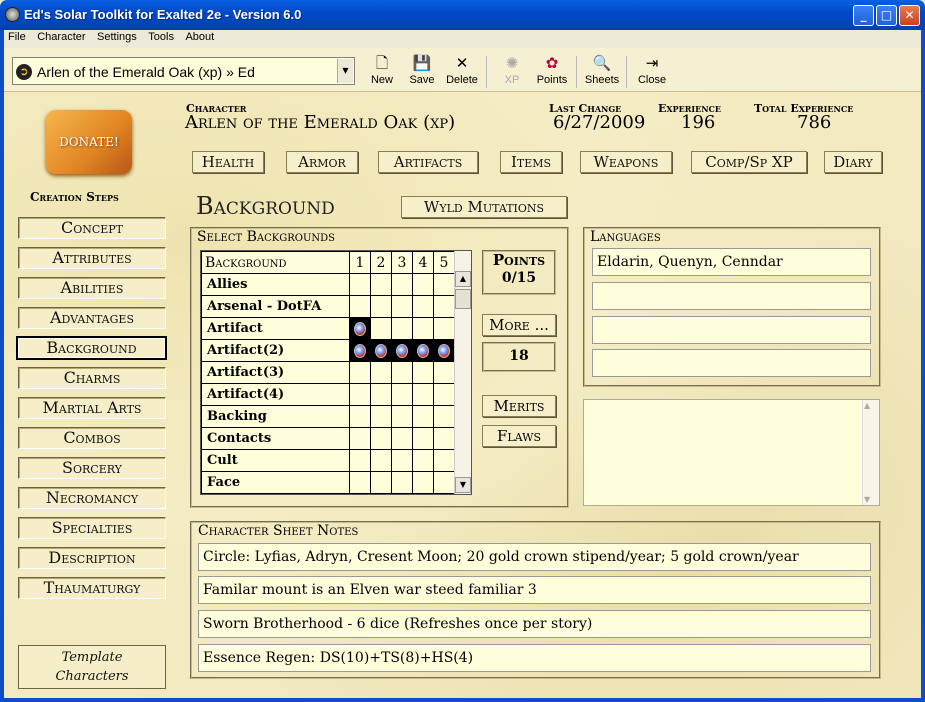 This screenshot has width=925, height=702. Describe the element at coordinates (626, 162) in the screenshot. I see `tab-weapons: Weapons` at that location.